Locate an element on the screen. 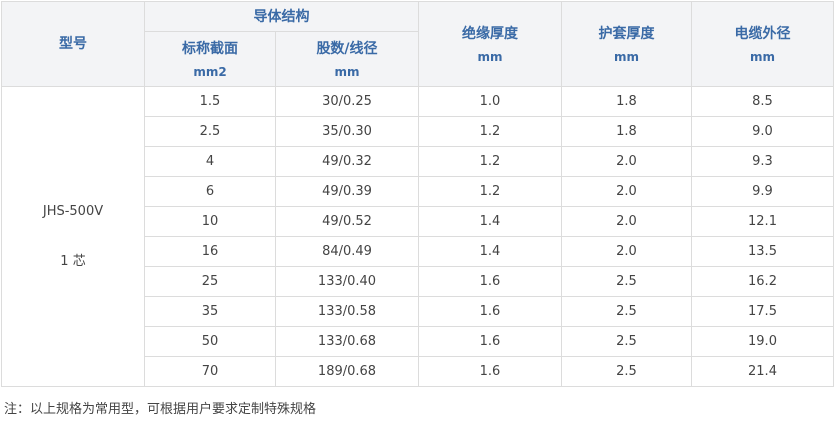 This screenshot has width=835, height=425. spec-model: JHS-500V is located at coordinates (73, 211).